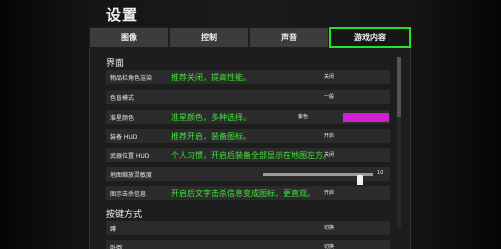 This screenshot has width=501, height=249. I want to click on setting-label: 蹲, so click(113, 229).